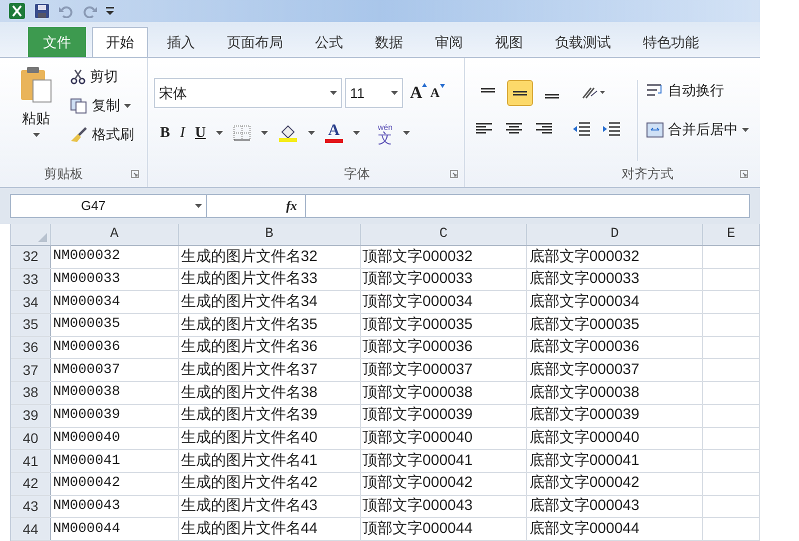 The height and width of the screenshot is (541, 799). Describe the element at coordinates (86, 484) in the screenshot. I see `table-cell-text: NM000042` at that location.